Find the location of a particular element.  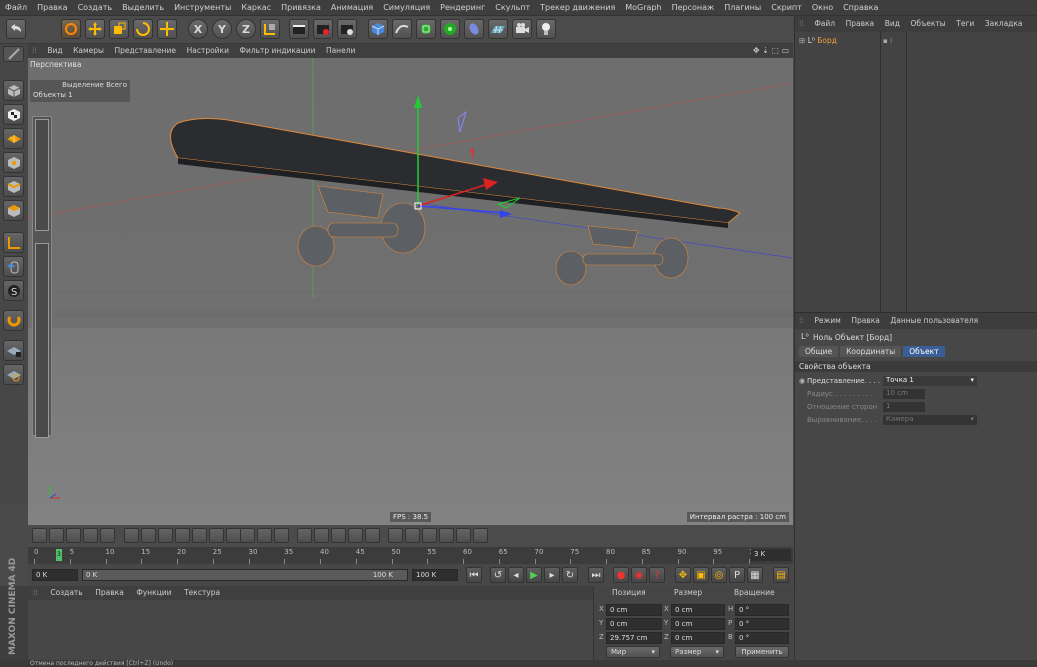

record-rotation-button: ◎ is located at coordinates (719, 575).